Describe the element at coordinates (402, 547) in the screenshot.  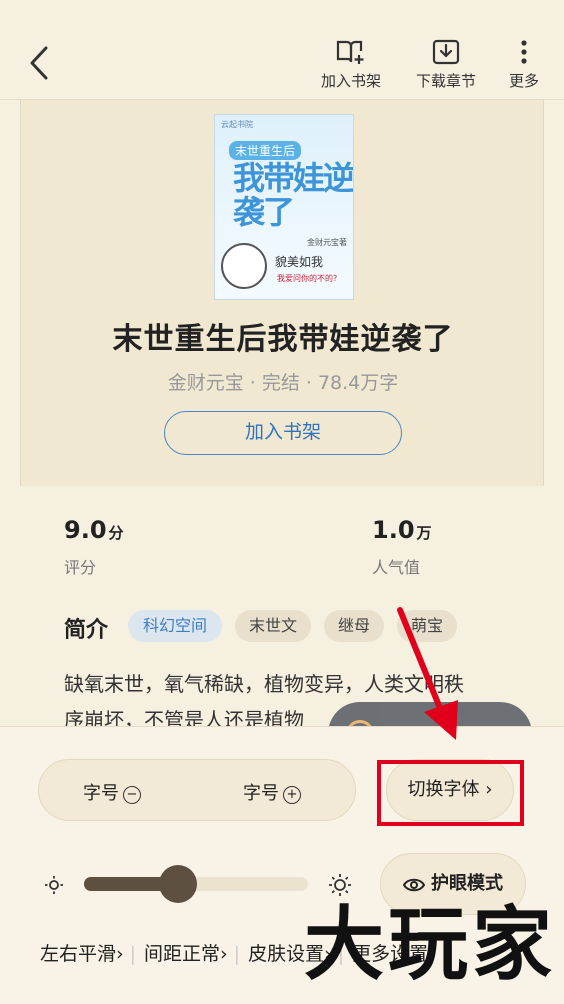
I see `popularity-stat: 1.0 万 人气值` at that location.